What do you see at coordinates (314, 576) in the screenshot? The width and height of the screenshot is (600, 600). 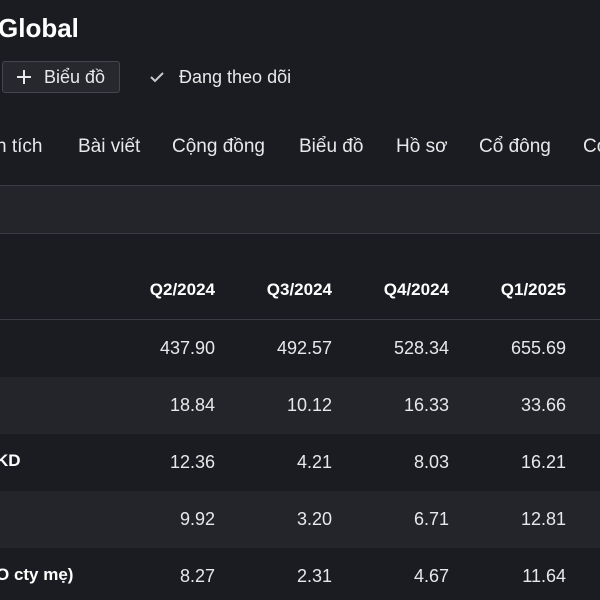 I see `table-cell: 2.31` at bounding box center [314, 576].